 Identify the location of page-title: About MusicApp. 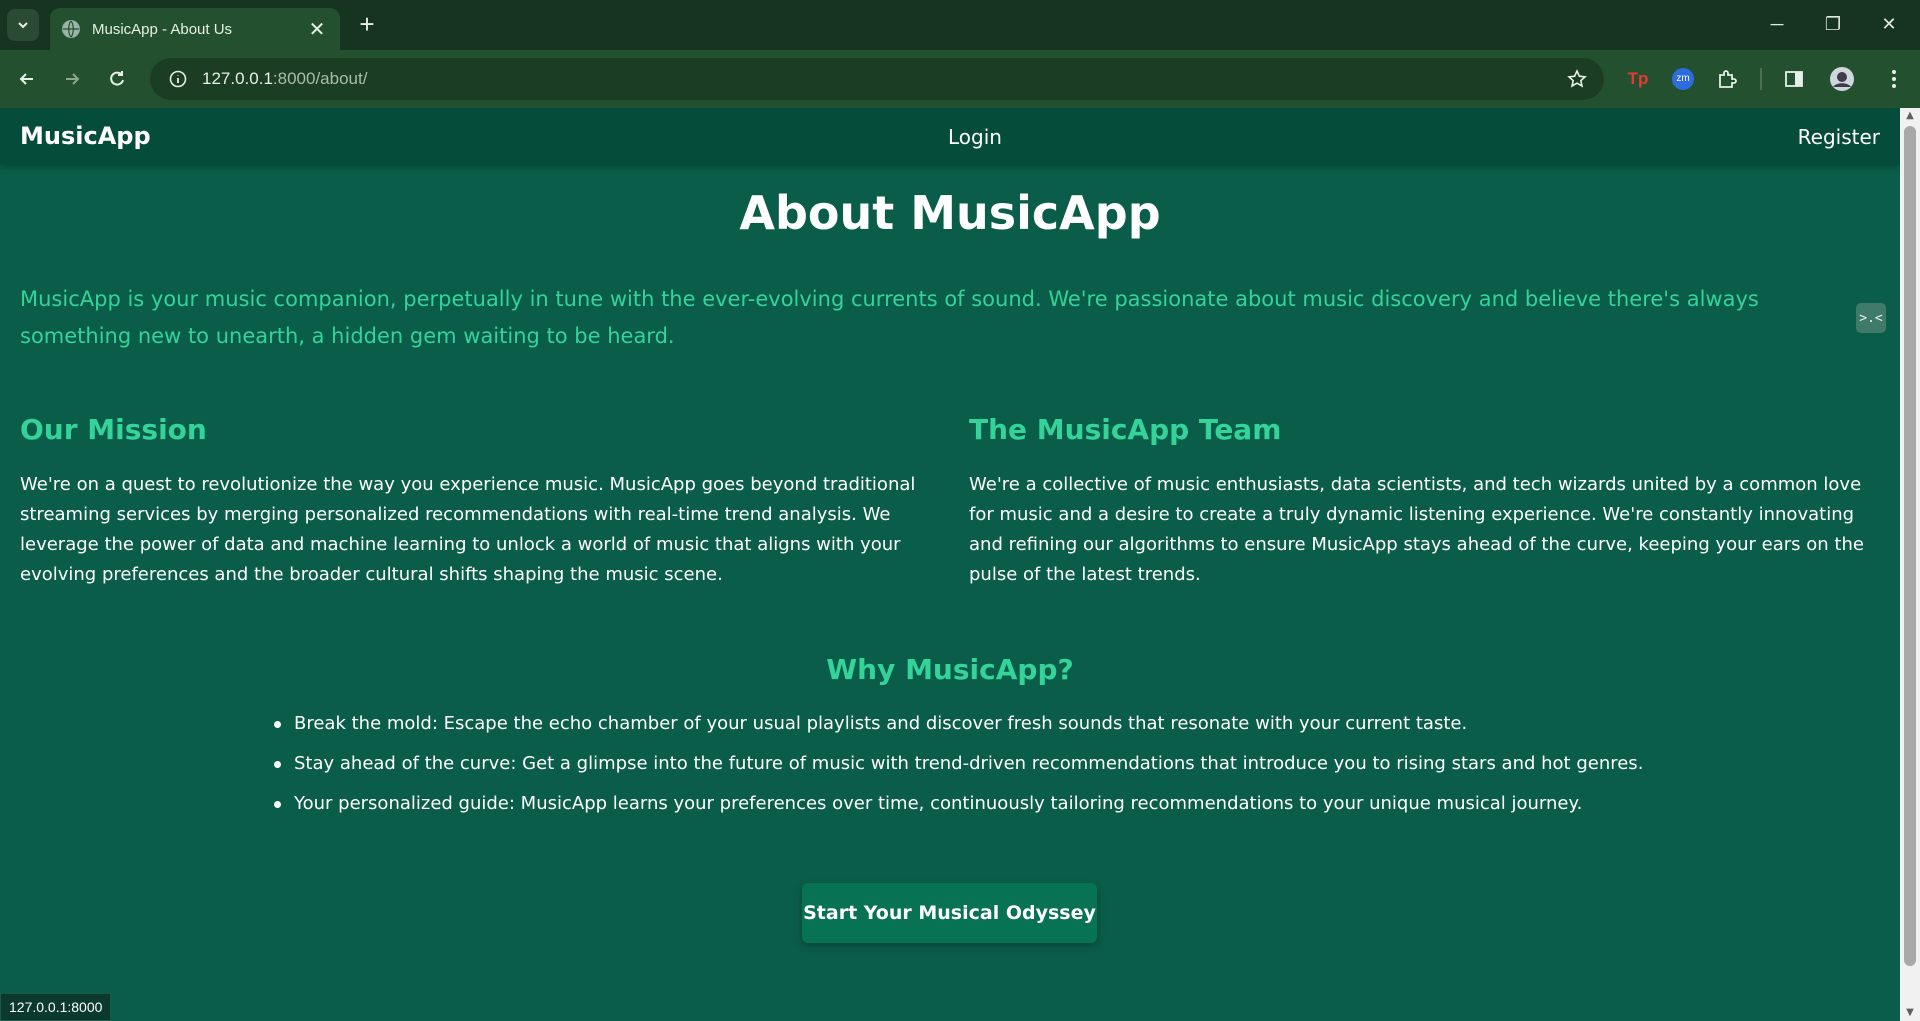
(950, 213).